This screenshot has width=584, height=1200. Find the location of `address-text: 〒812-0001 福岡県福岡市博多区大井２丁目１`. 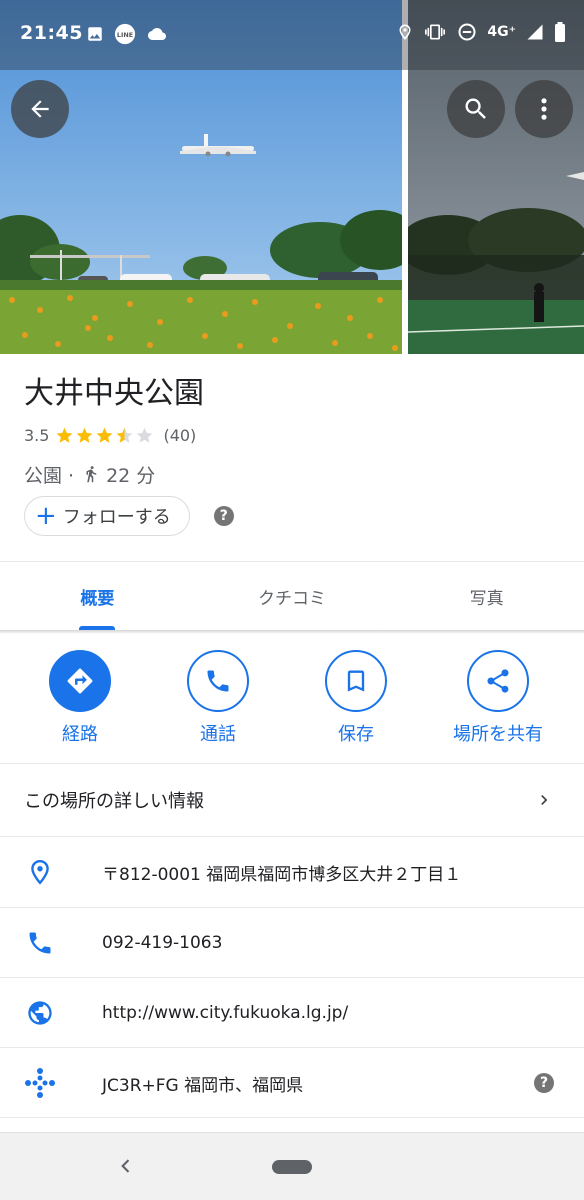

address-text: 〒812-0001 福岡県福岡市博多区大井２丁目１ is located at coordinates (282, 874).